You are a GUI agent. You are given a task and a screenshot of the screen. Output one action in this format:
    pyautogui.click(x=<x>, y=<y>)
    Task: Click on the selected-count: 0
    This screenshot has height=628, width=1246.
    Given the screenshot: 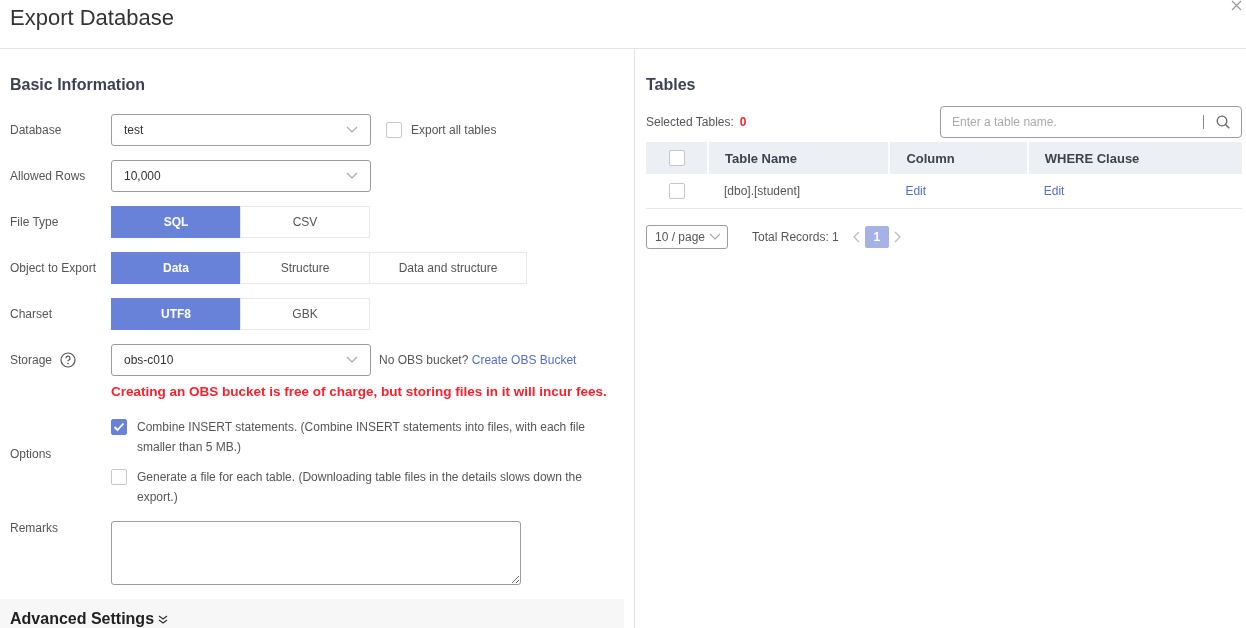 What is the action you would take?
    pyautogui.click(x=743, y=122)
    